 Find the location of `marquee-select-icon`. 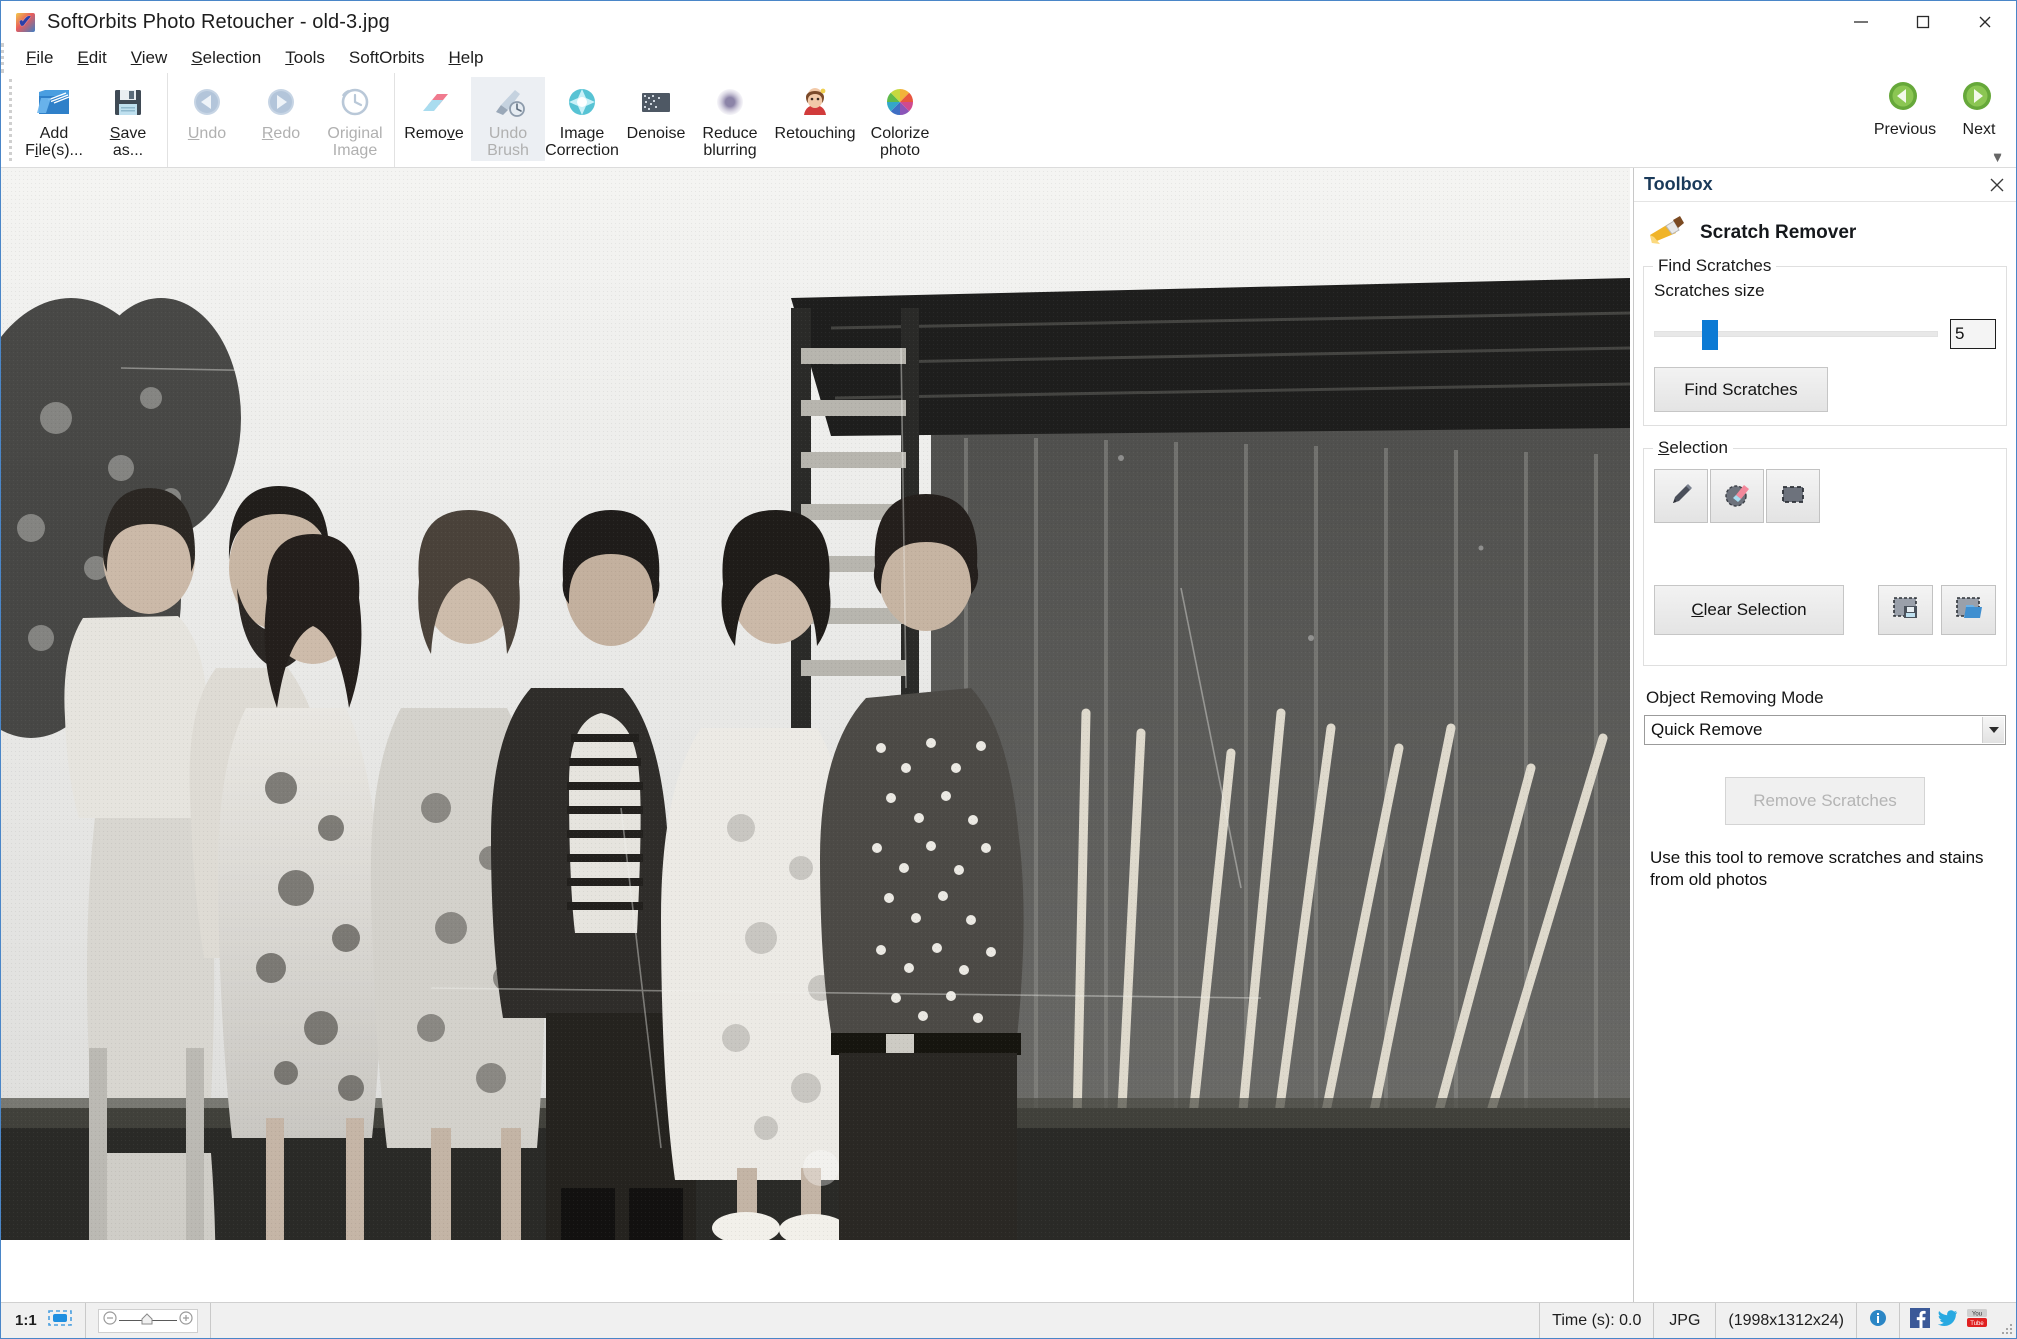

marquee-select-icon is located at coordinates (1793, 496).